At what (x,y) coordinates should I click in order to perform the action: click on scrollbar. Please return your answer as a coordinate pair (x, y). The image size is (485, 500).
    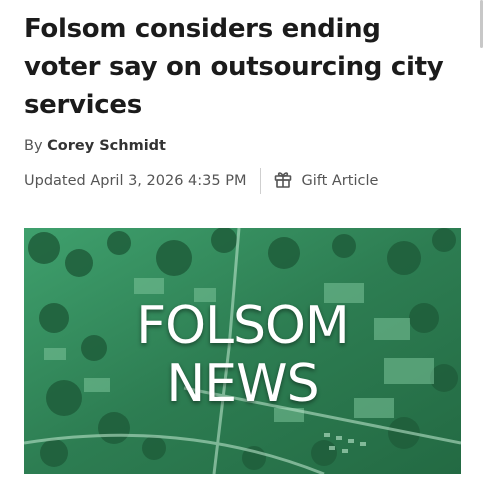
    Looking at the image, I should click on (482, 250).